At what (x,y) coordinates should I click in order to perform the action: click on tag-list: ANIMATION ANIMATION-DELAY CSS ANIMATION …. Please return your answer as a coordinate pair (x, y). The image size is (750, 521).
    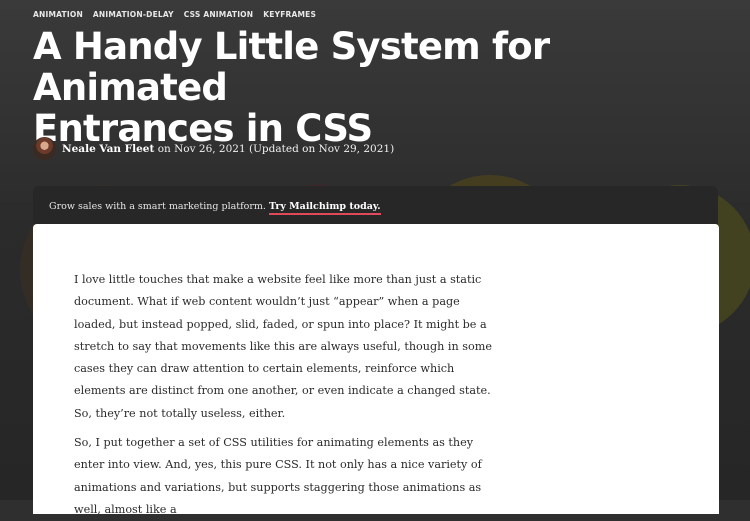
    Looking at the image, I should click on (174, 14).